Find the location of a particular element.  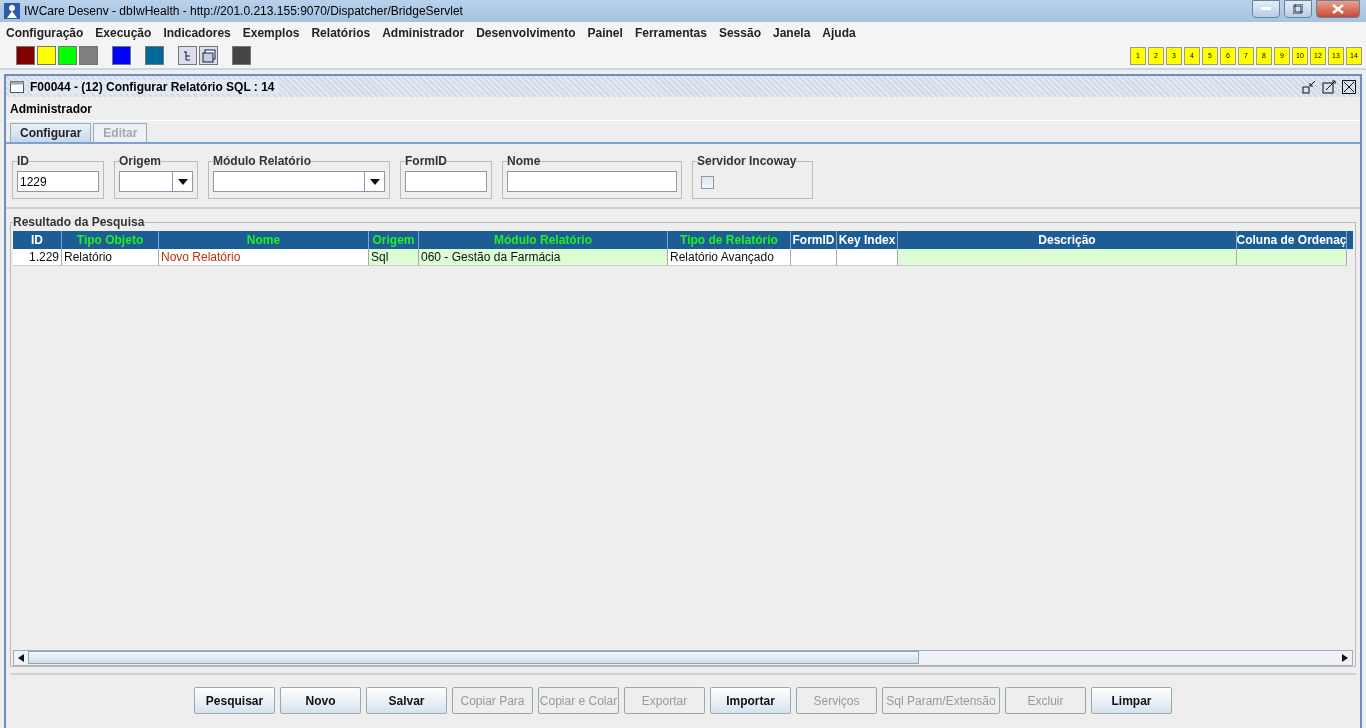

table-cell: Novo Relatório is located at coordinates (264, 257).